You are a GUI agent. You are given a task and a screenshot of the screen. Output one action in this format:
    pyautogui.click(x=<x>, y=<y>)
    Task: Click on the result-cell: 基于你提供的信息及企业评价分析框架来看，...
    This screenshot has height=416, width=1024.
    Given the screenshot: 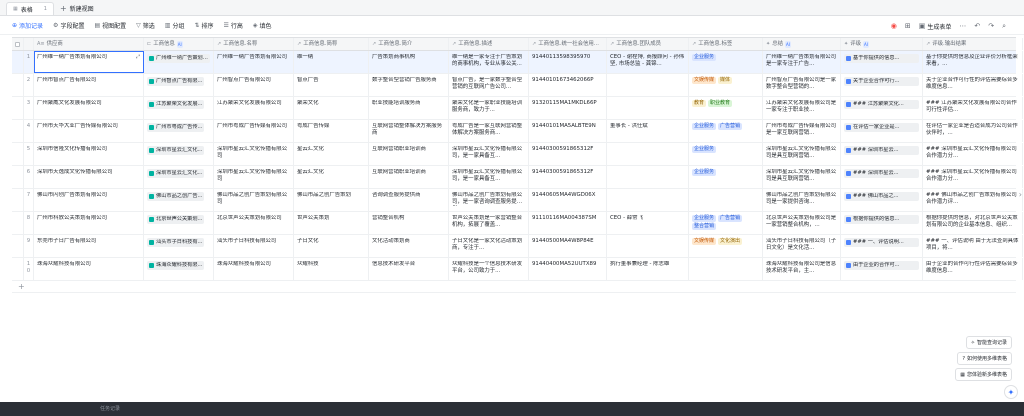 What is the action you would take?
    pyautogui.click(x=973, y=62)
    